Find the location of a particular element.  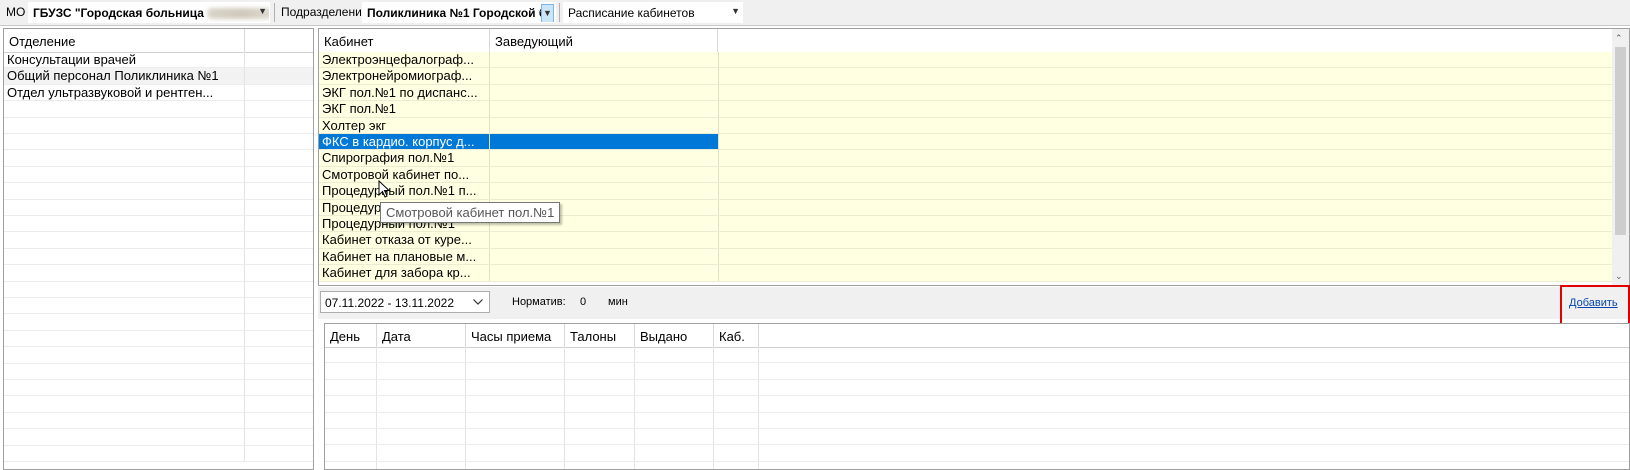

toolbar-divider is located at coordinates (559, 12).